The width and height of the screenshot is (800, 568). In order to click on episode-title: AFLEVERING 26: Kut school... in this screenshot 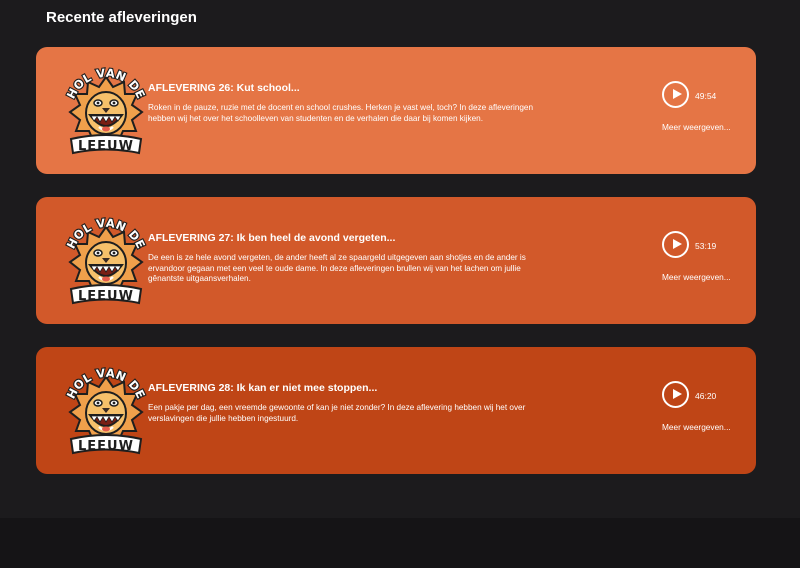, I will do `click(224, 88)`.